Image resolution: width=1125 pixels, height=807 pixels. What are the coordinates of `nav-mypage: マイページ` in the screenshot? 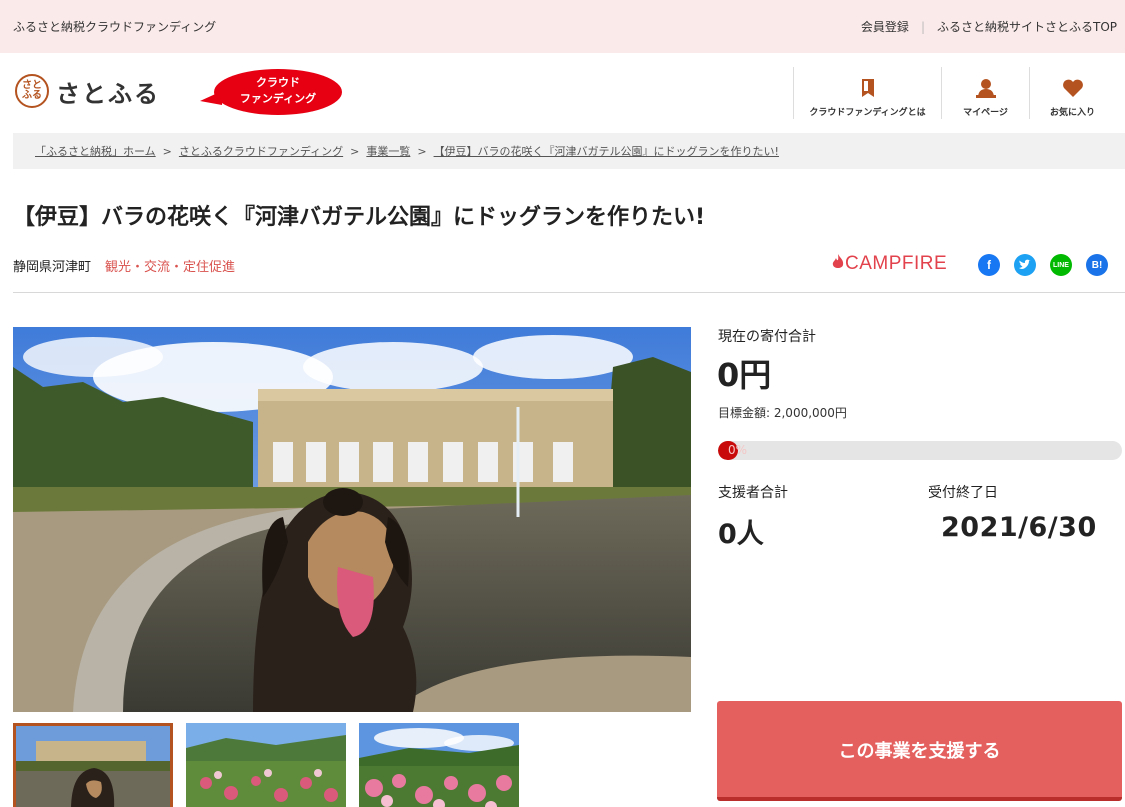 It's located at (985, 93).